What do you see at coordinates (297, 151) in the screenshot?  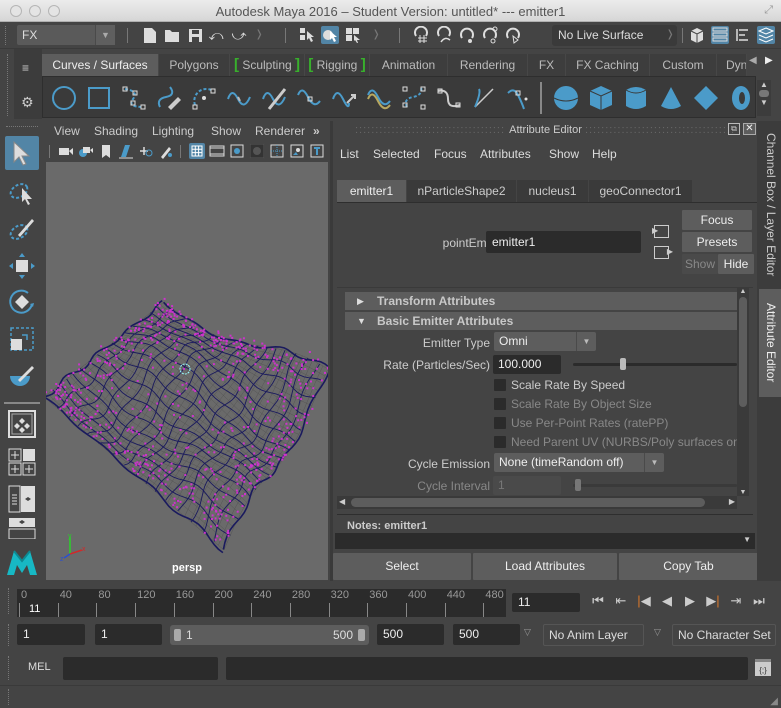 I see `safe-action-icon` at bounding box center [297, 151].